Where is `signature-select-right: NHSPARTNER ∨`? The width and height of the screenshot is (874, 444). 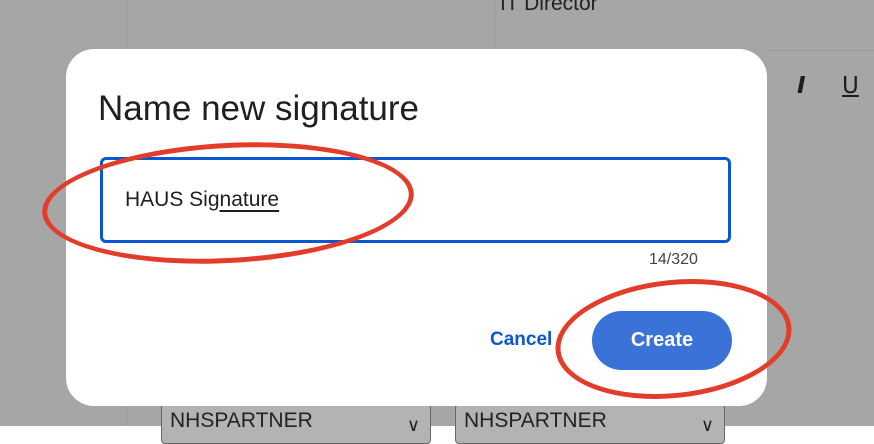 signature-select-right: NHSPARTNER ∨ is located at coordinates (590, 424).